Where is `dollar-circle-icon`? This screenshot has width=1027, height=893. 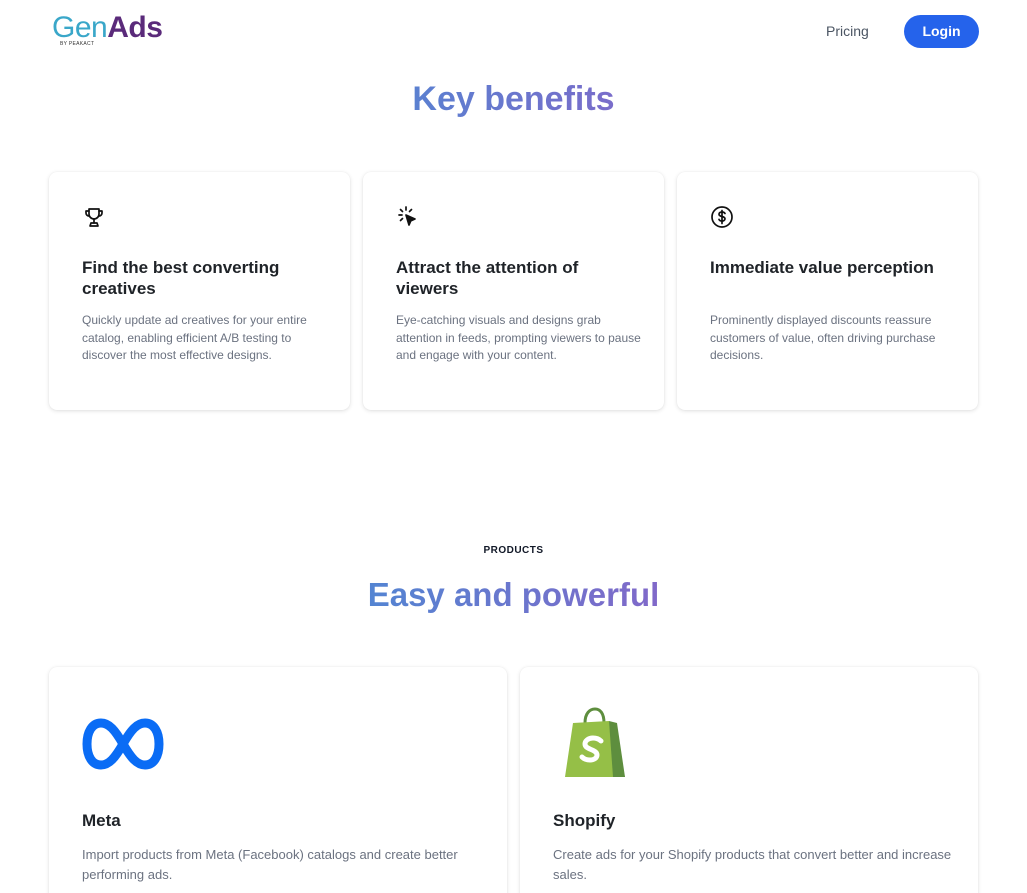
dollar-circle-icon is located at coordinates (722, 217).